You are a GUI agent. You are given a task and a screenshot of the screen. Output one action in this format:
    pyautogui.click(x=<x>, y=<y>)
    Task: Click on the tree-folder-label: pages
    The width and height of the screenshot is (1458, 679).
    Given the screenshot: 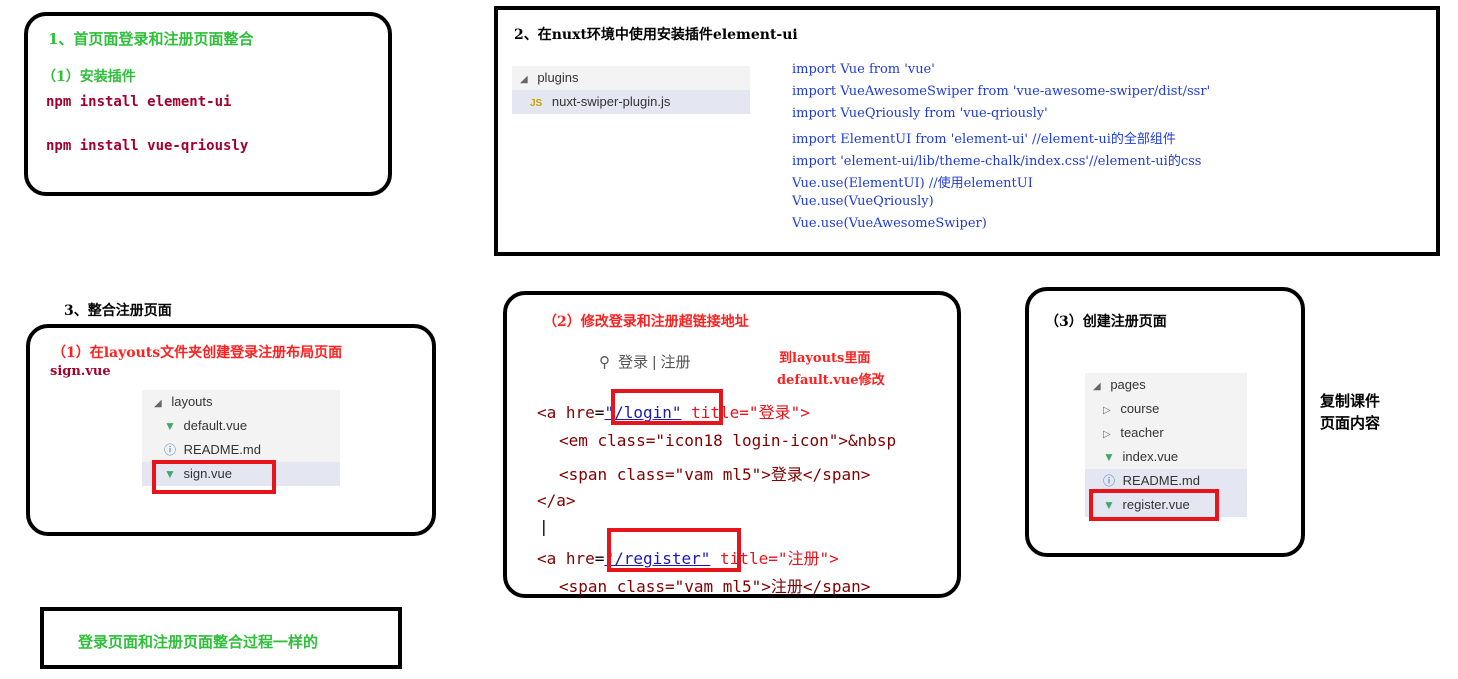 What is the action you would take?
    pyautogui.click(x=1128, y=384)
    